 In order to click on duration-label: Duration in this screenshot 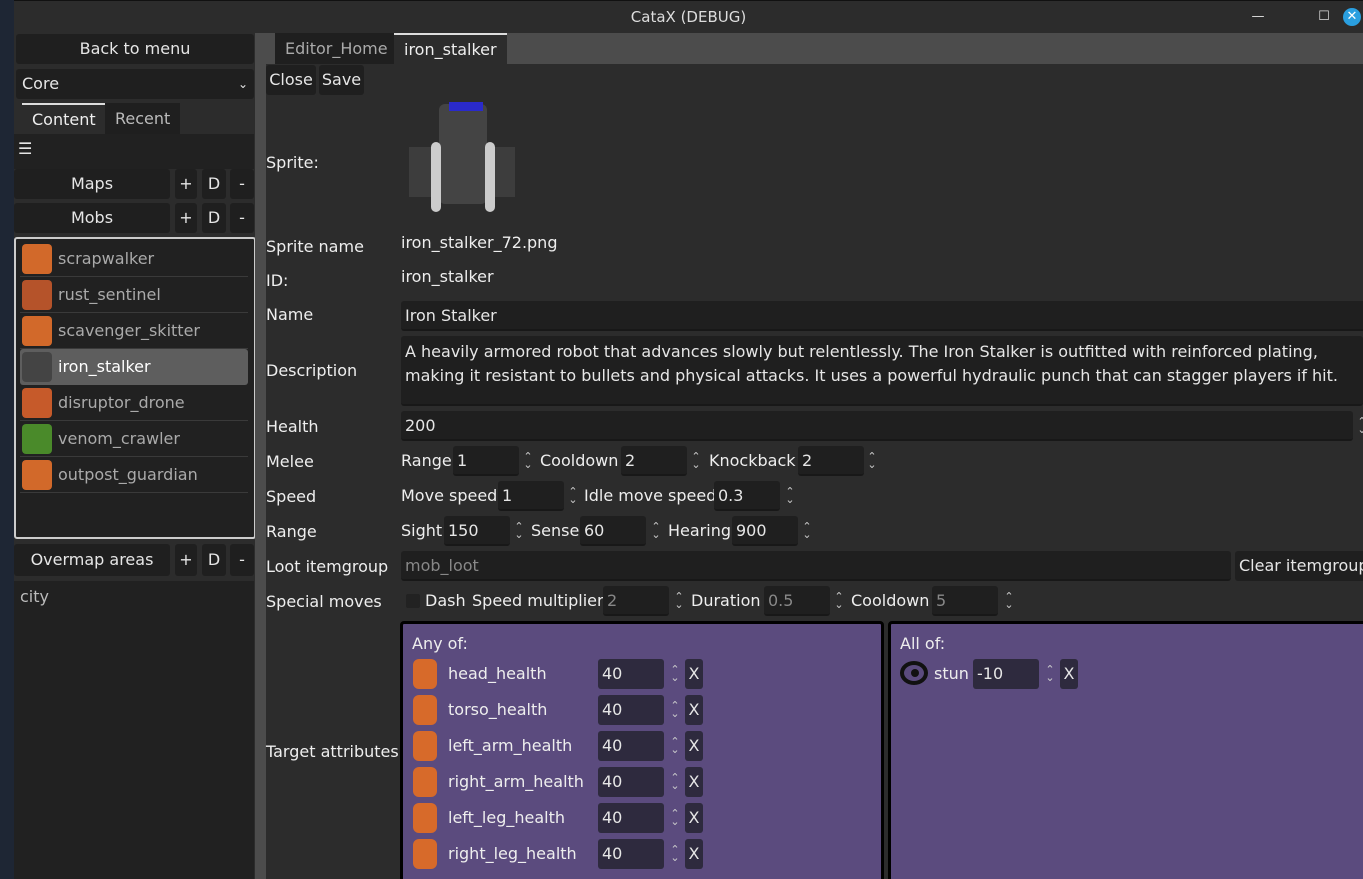, I will do `click(726, 600)`.